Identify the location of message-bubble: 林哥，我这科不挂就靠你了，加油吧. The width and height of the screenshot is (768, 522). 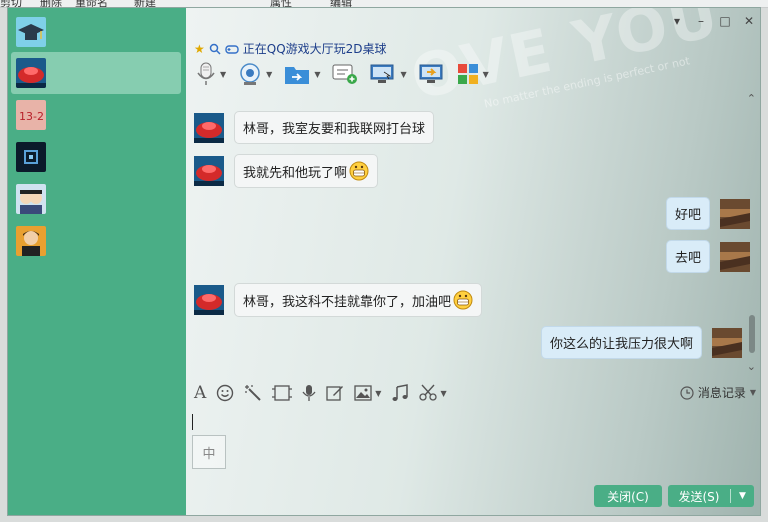
(358, 300).